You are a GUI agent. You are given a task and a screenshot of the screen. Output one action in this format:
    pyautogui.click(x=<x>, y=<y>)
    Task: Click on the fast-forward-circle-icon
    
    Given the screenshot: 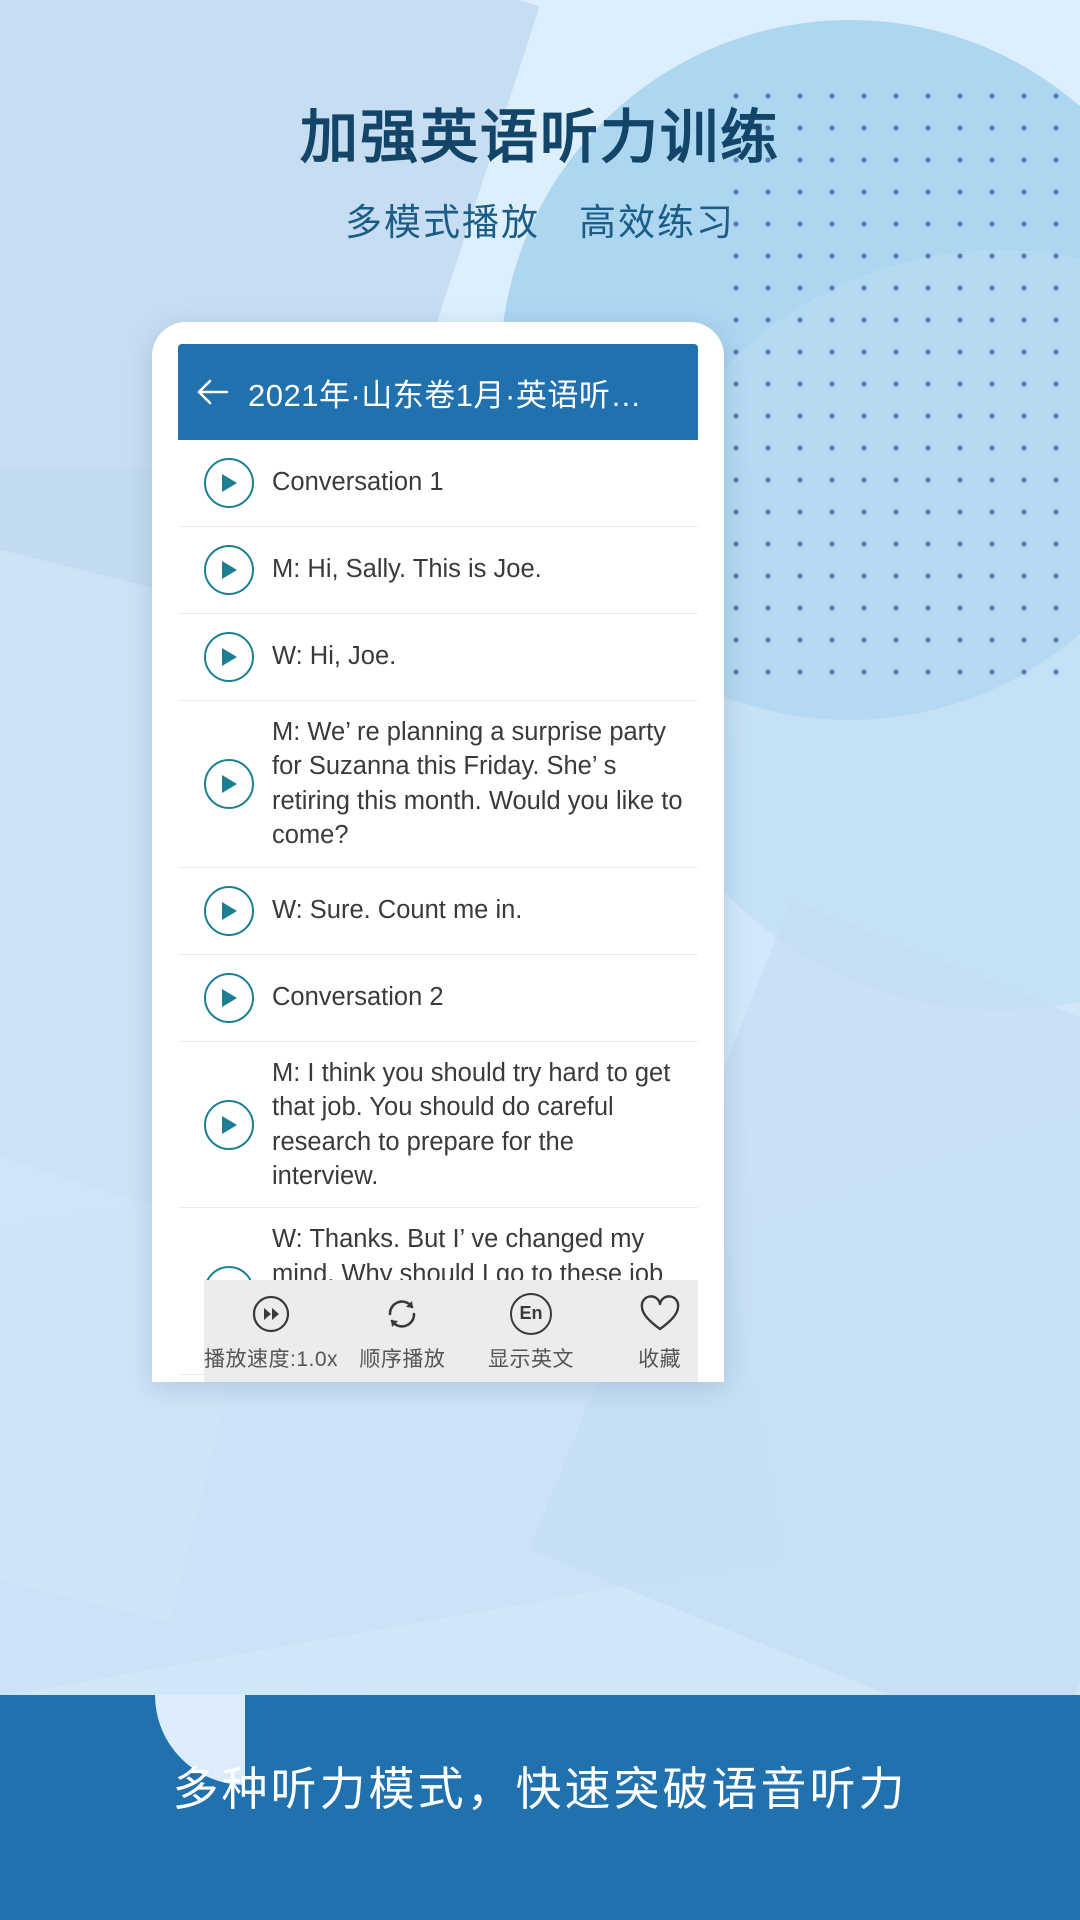 What is the action you would take?
    pyautogui.click(x=271, y=1314)
    